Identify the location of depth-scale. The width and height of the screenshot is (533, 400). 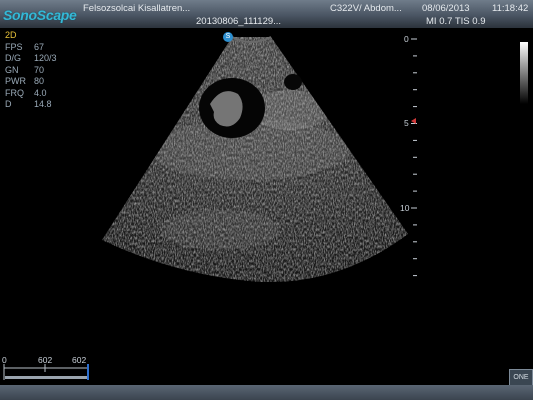
(414, 157).